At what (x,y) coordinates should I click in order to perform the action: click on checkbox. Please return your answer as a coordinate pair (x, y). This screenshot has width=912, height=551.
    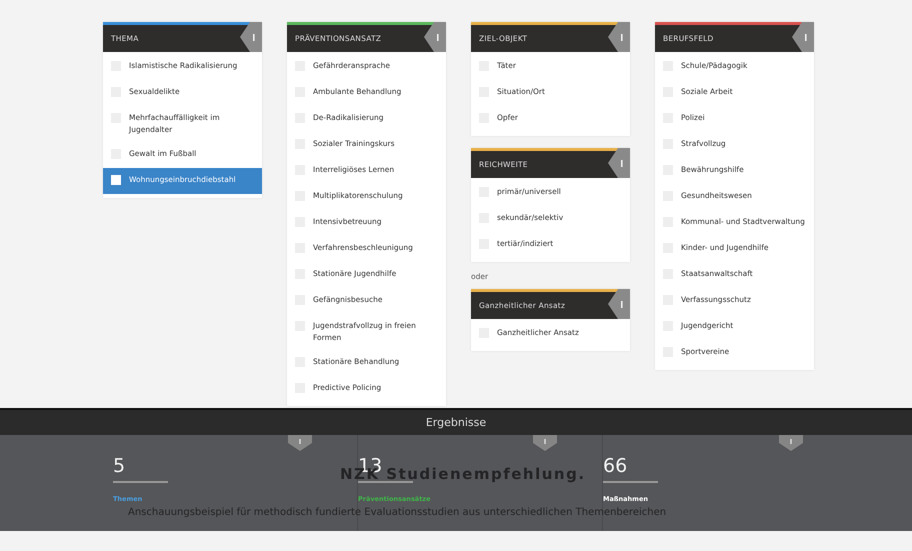
    Looking at the image, I should click on (116, 180).